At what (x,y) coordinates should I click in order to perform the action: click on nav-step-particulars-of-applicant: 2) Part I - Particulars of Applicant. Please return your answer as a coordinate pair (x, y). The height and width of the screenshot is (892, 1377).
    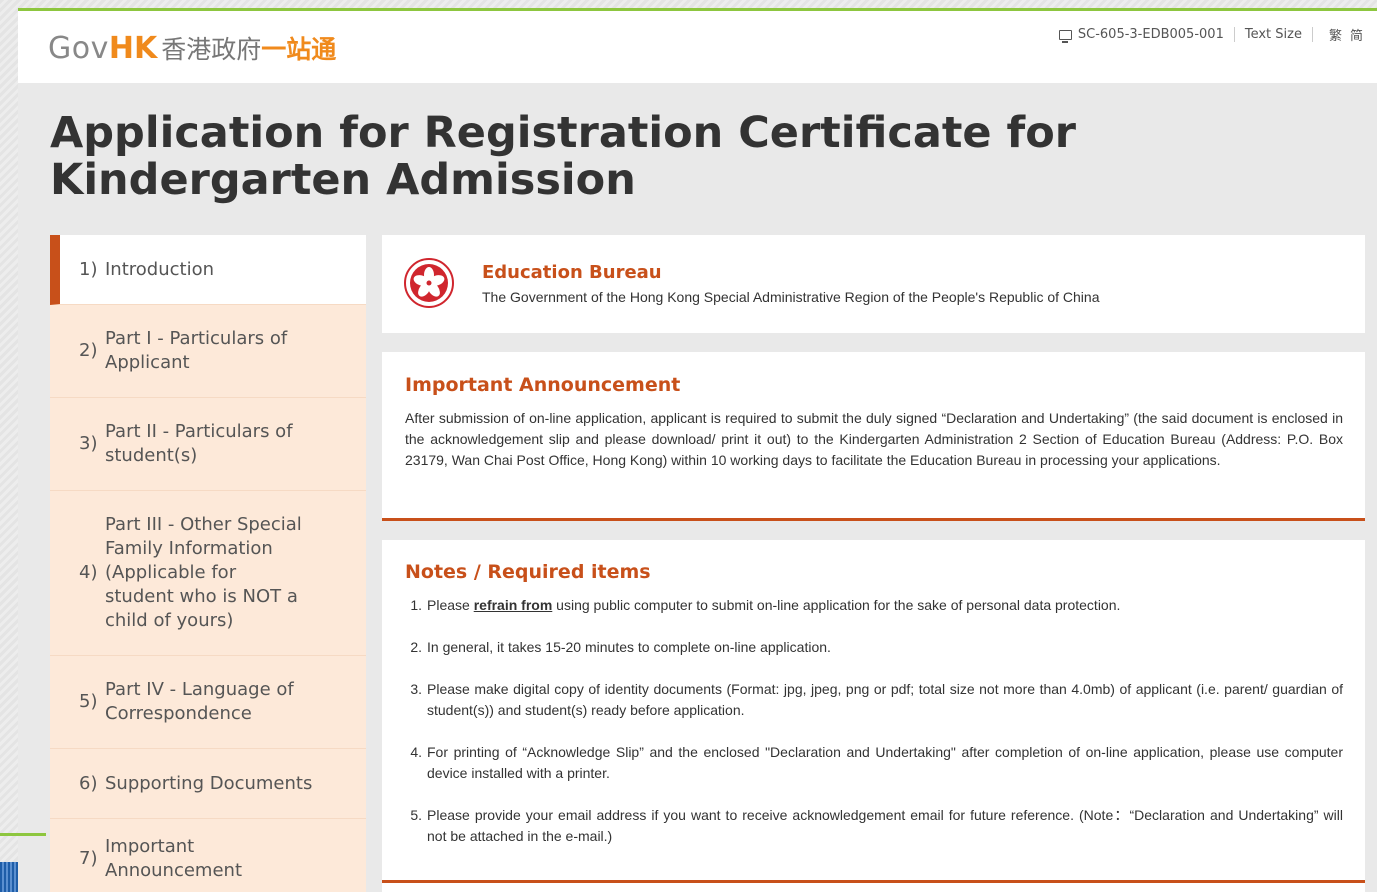
    Looking at the image, I should click on (208, 351).